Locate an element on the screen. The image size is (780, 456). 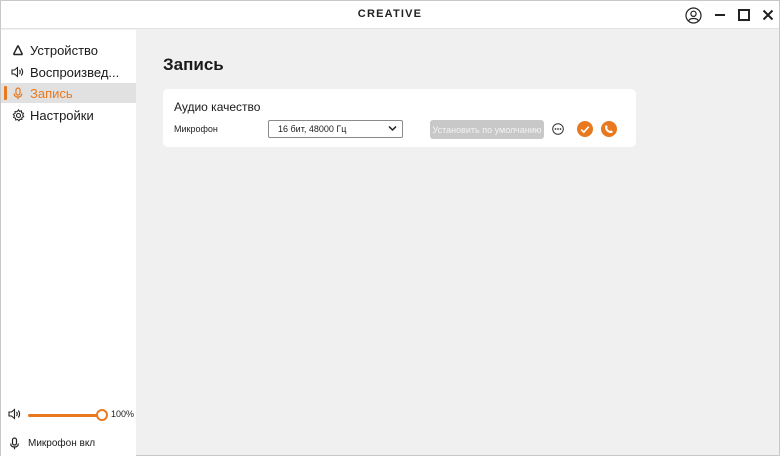
sidebar-item-recording: Запись is located at coordinates (68, 93).